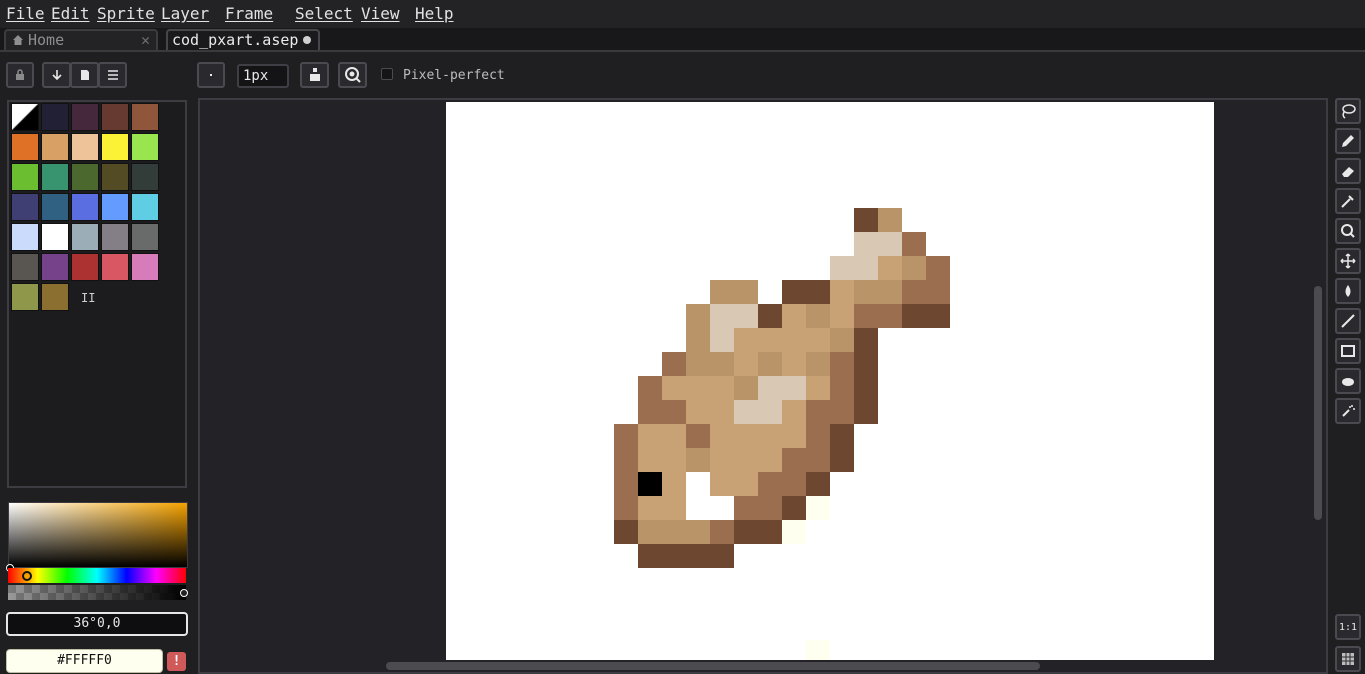 The image size is (1365, 674). What do you see at coordinates (235, 40) in the screenshot?
I see `tab-document-label: cod_pxart.asep` at bounding box center [235, 40].